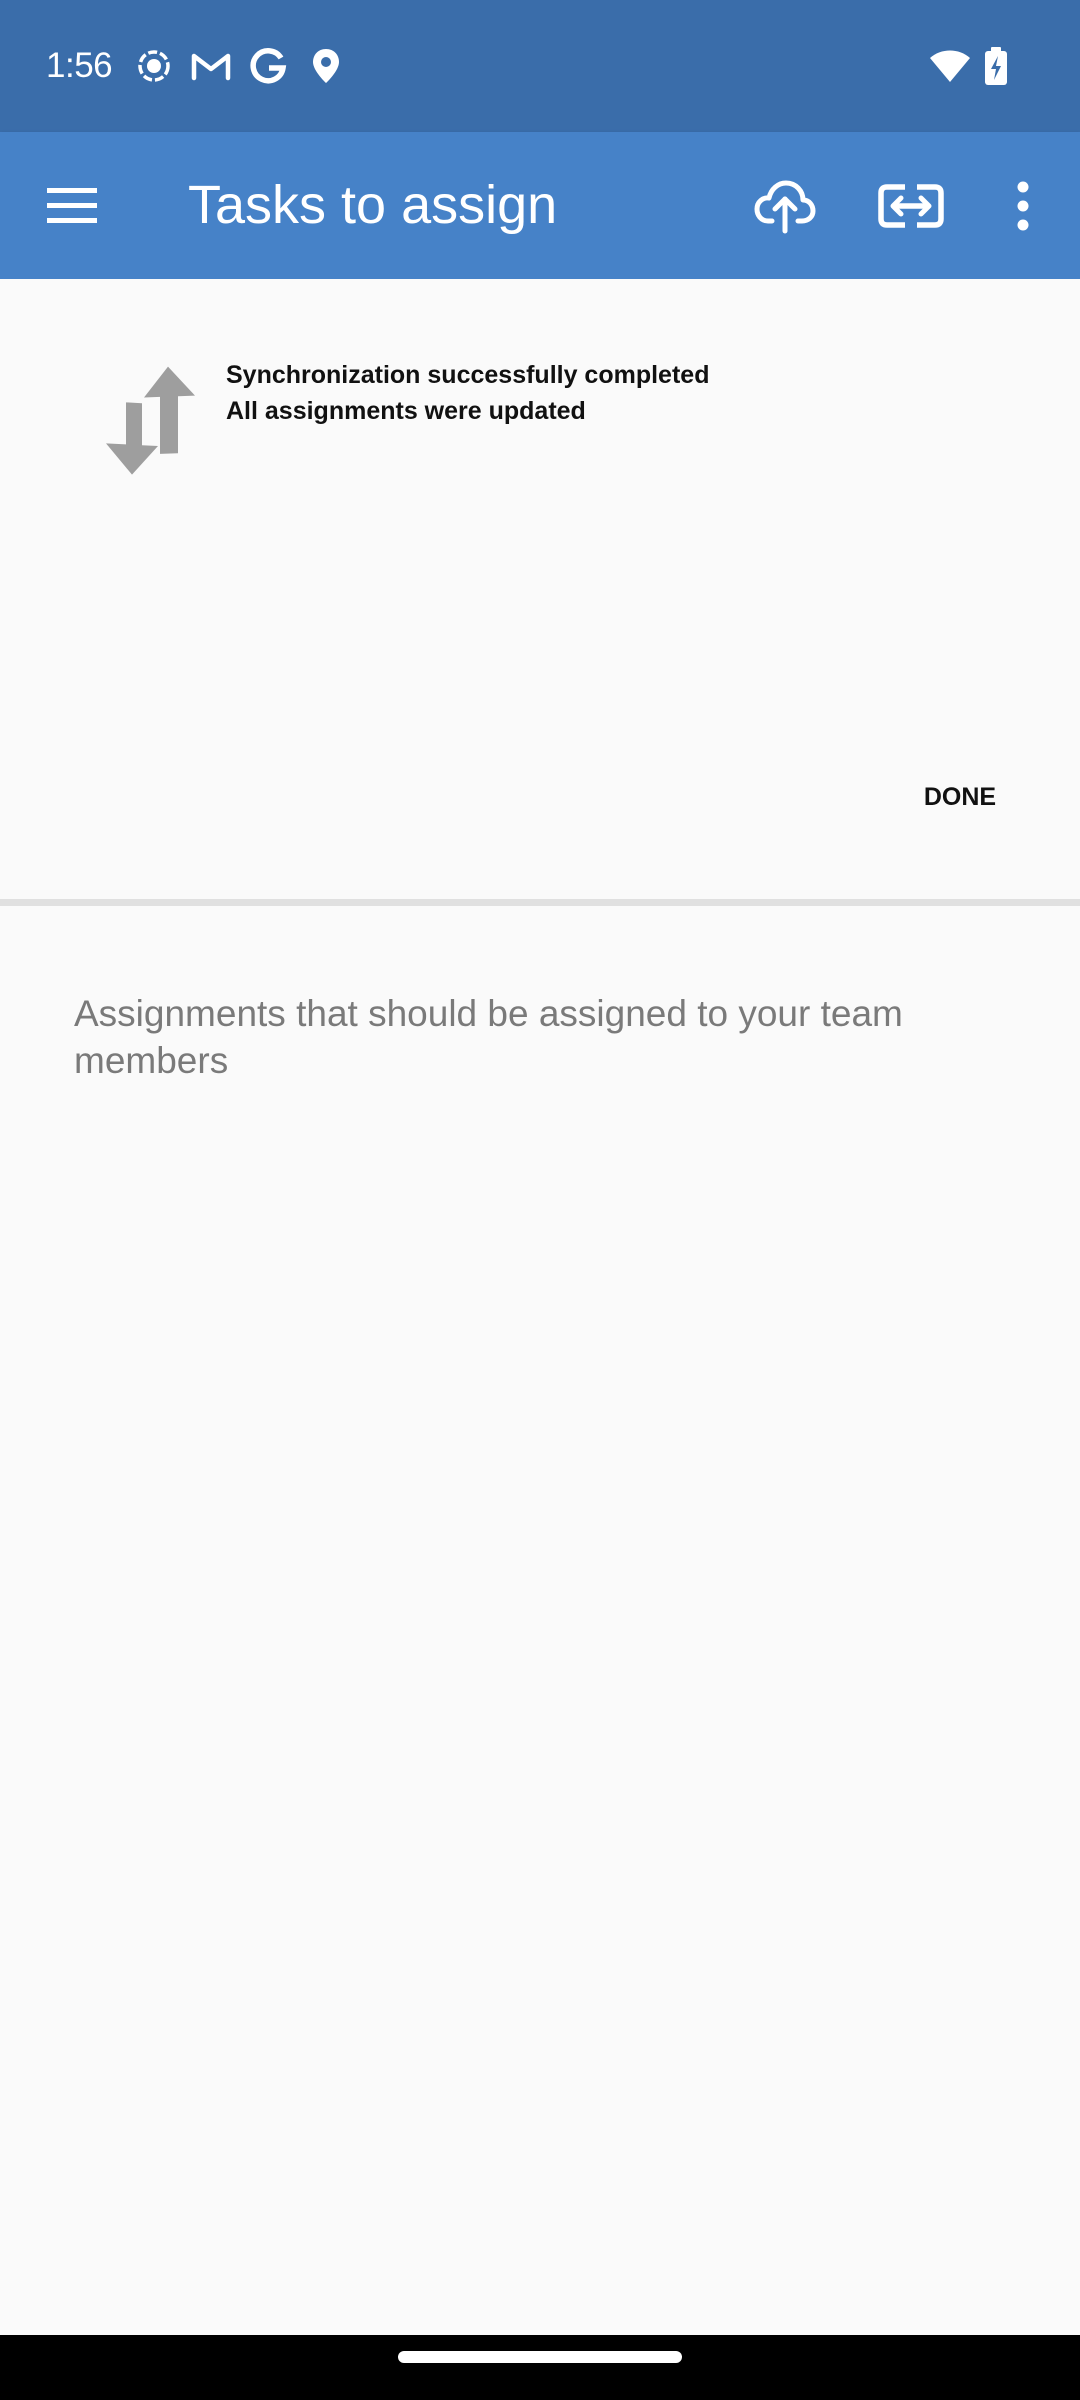  Describe the element at coordinates (996, 66) in the screenshot. I see `battery-charging-icon` at that location.